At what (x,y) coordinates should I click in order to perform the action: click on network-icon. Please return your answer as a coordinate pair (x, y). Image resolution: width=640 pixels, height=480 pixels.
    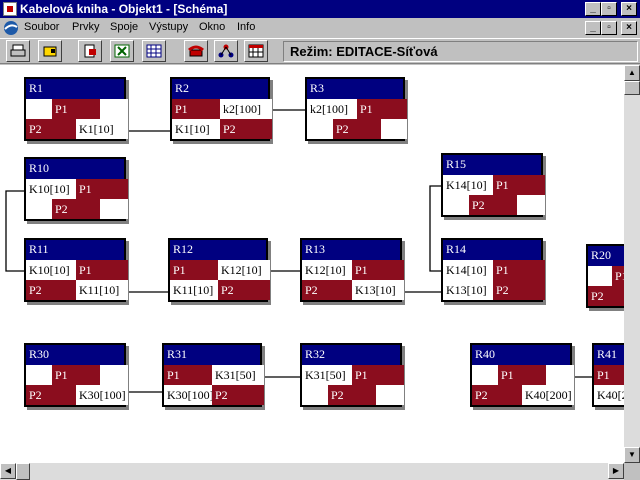
    Looking at the image, I should click on (226, 51).